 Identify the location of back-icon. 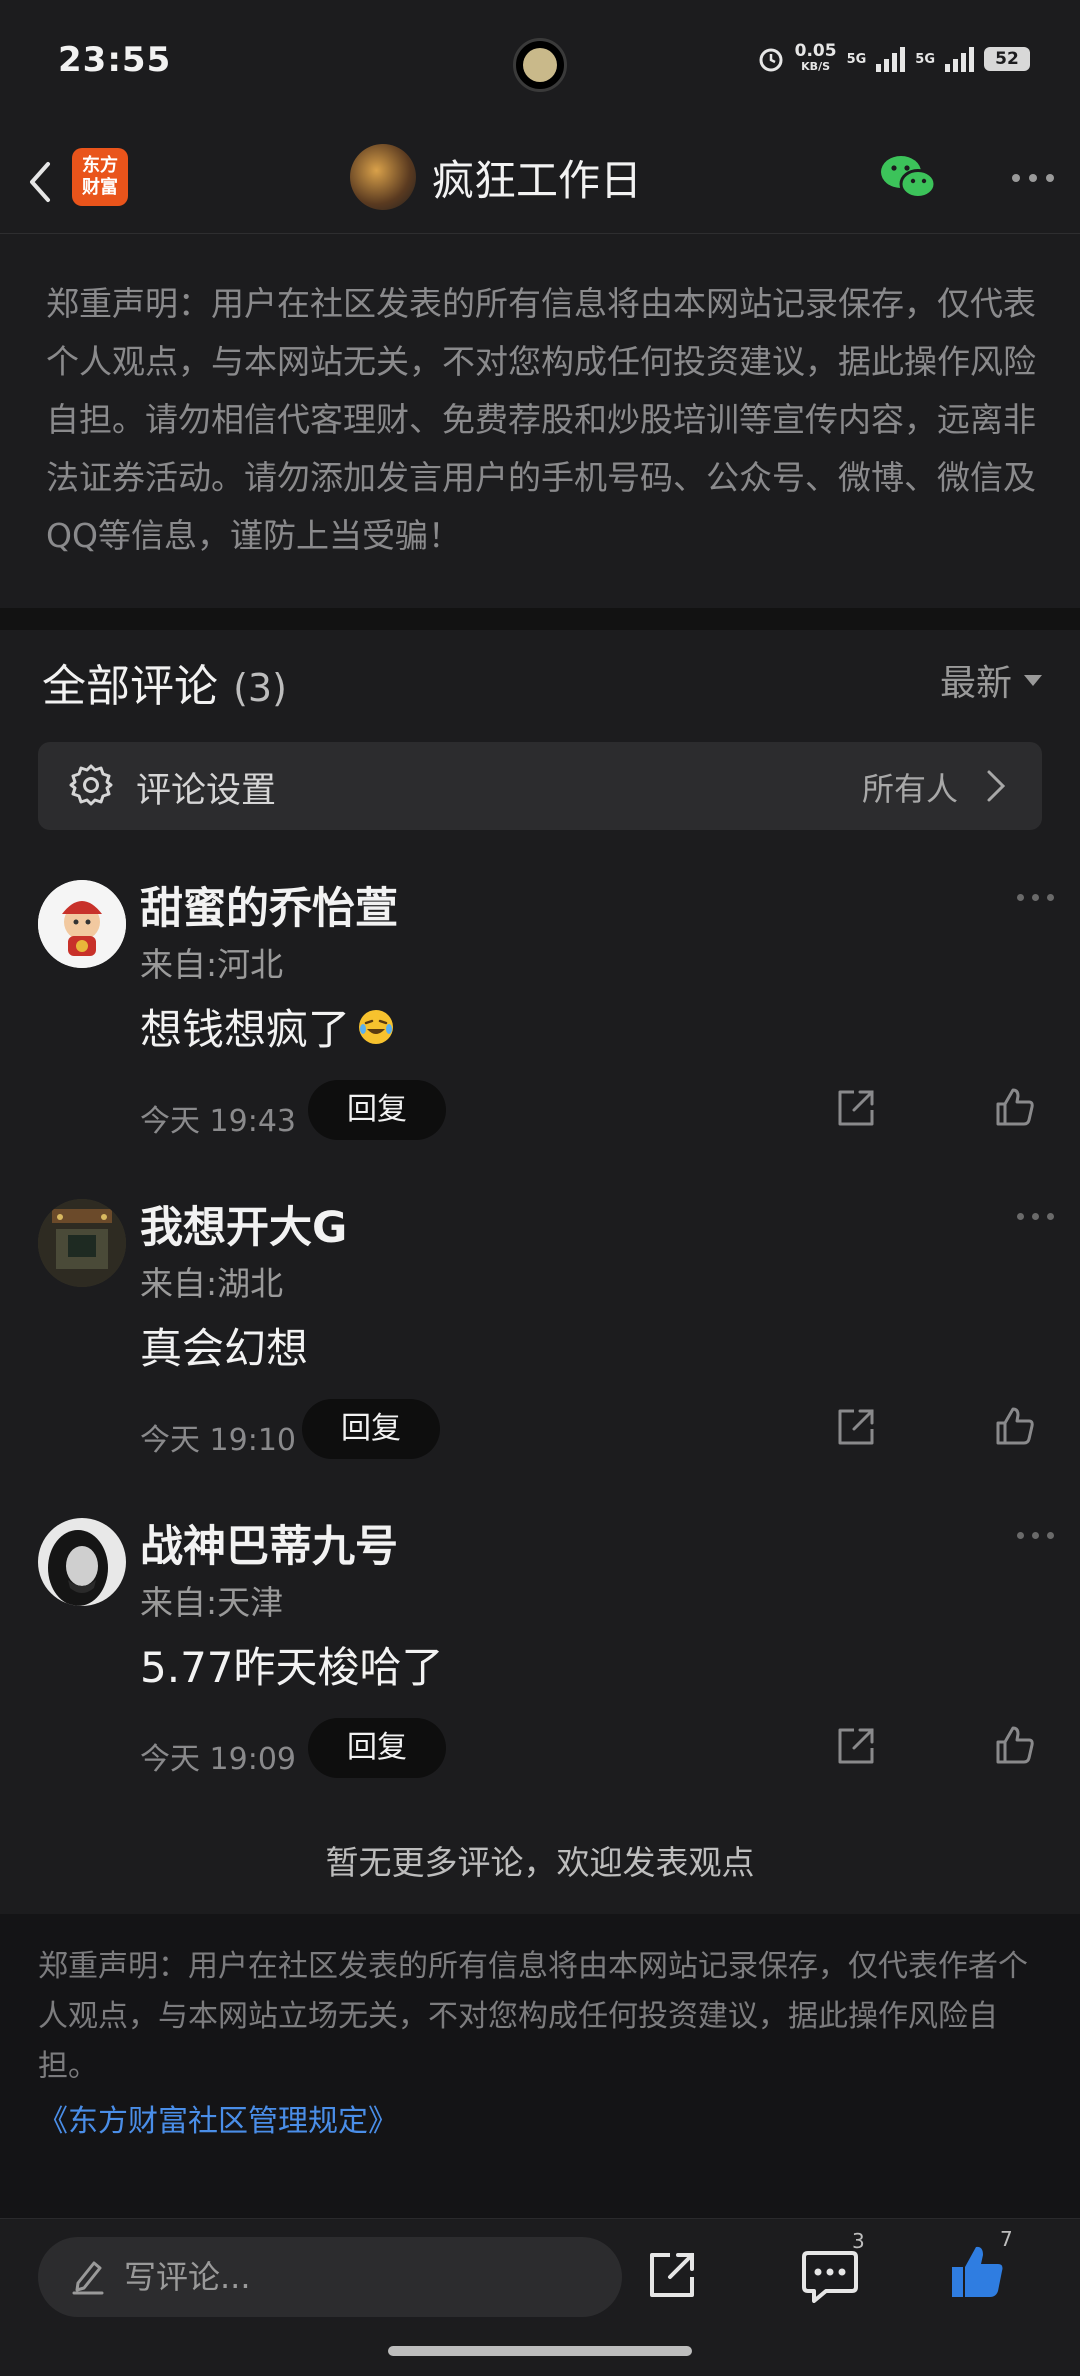
(40, 182).